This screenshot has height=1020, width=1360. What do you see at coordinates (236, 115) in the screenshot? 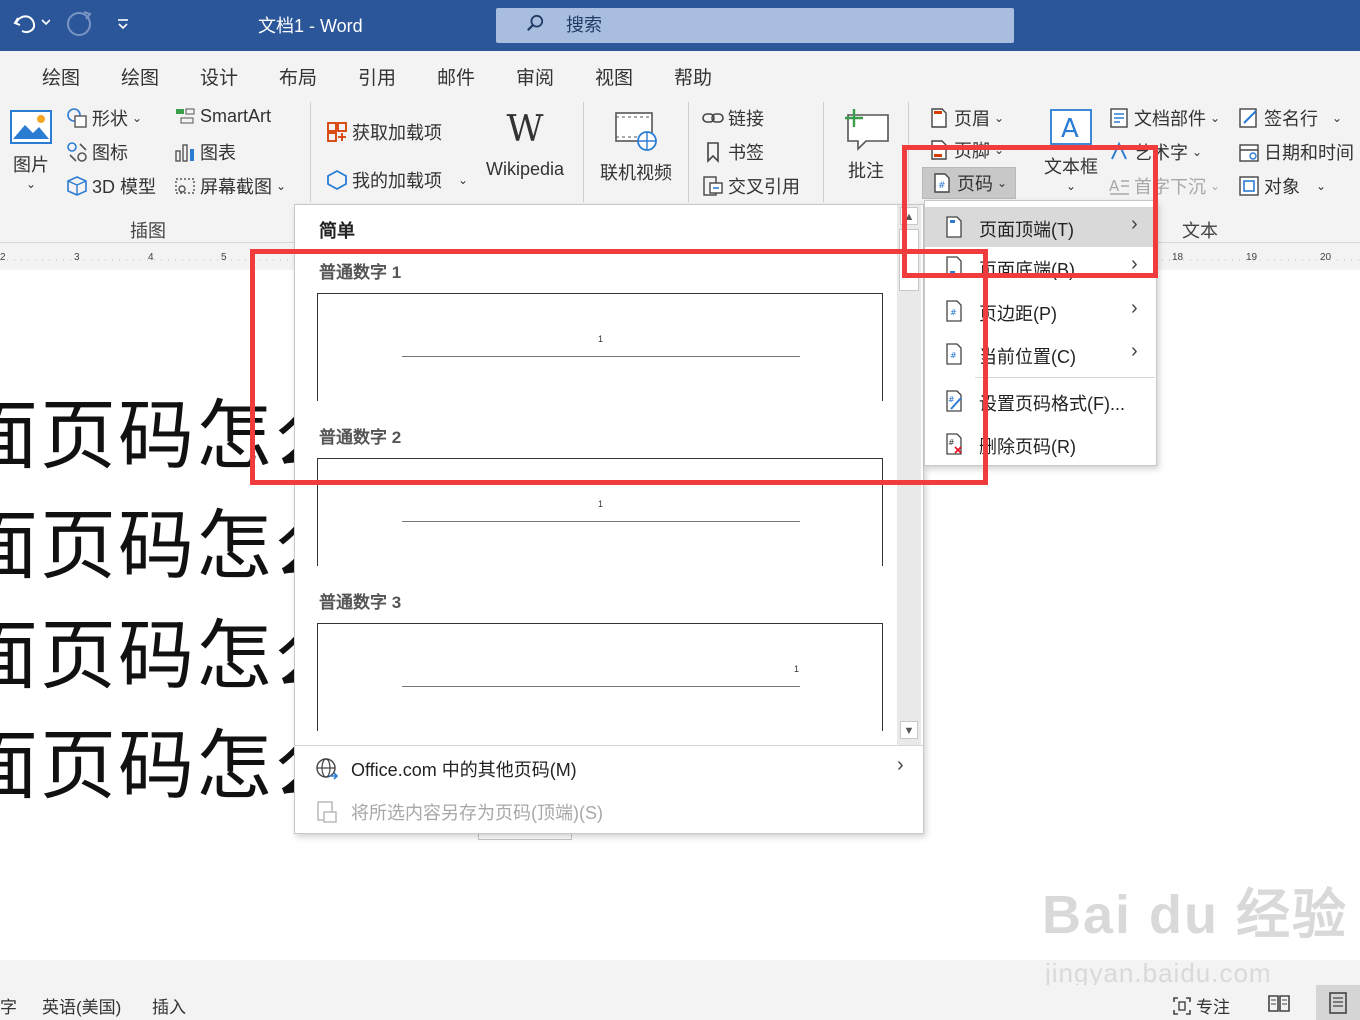
I see `smartart-label: SmartArt` at bounding box center [236, 115].